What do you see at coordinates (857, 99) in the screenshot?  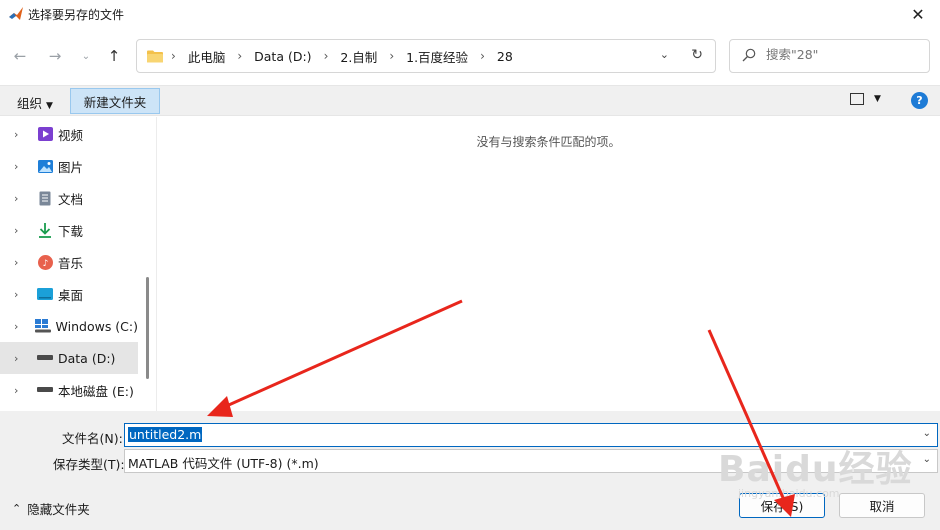 I see `view-mode-icon` at bounding box center [857, 99].